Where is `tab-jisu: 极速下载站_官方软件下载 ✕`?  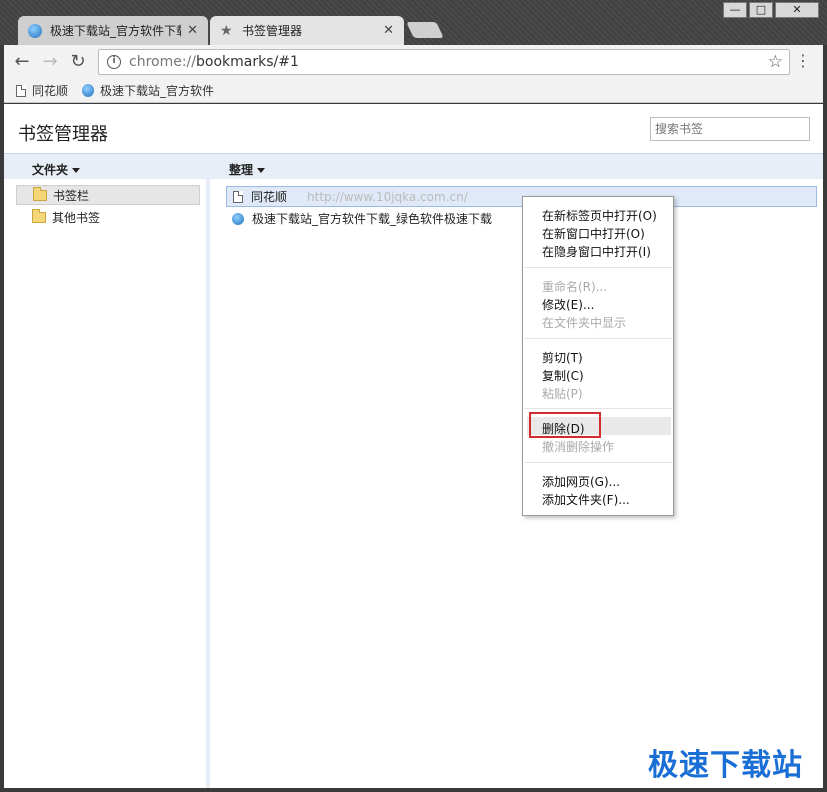 tab-jisu: 极速下载站_官方软件下载 ✕ is located at coordinates (113, 30).